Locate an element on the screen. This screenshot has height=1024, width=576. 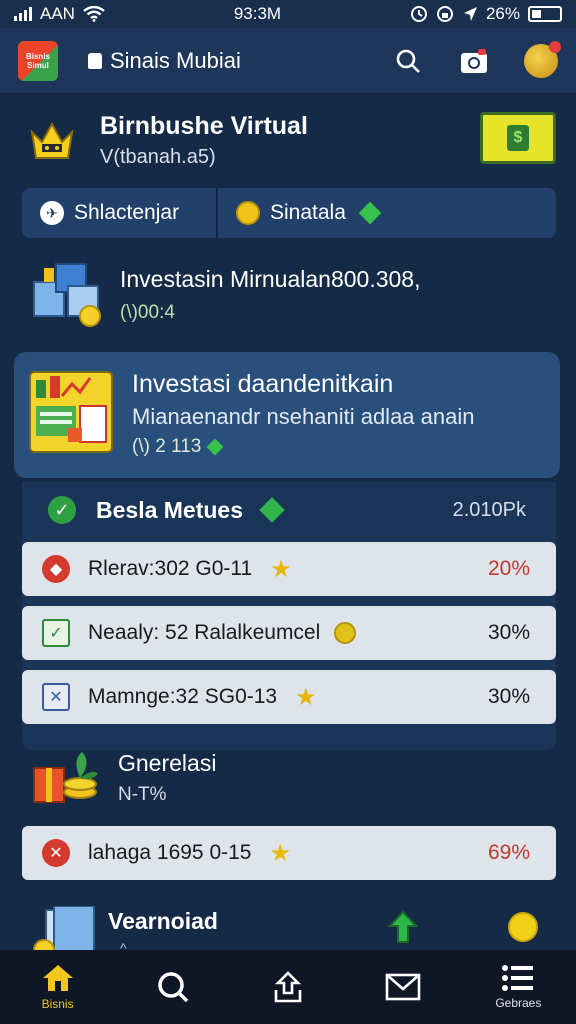
check-box-icon: ✓ is located at coordinates (56, 633).